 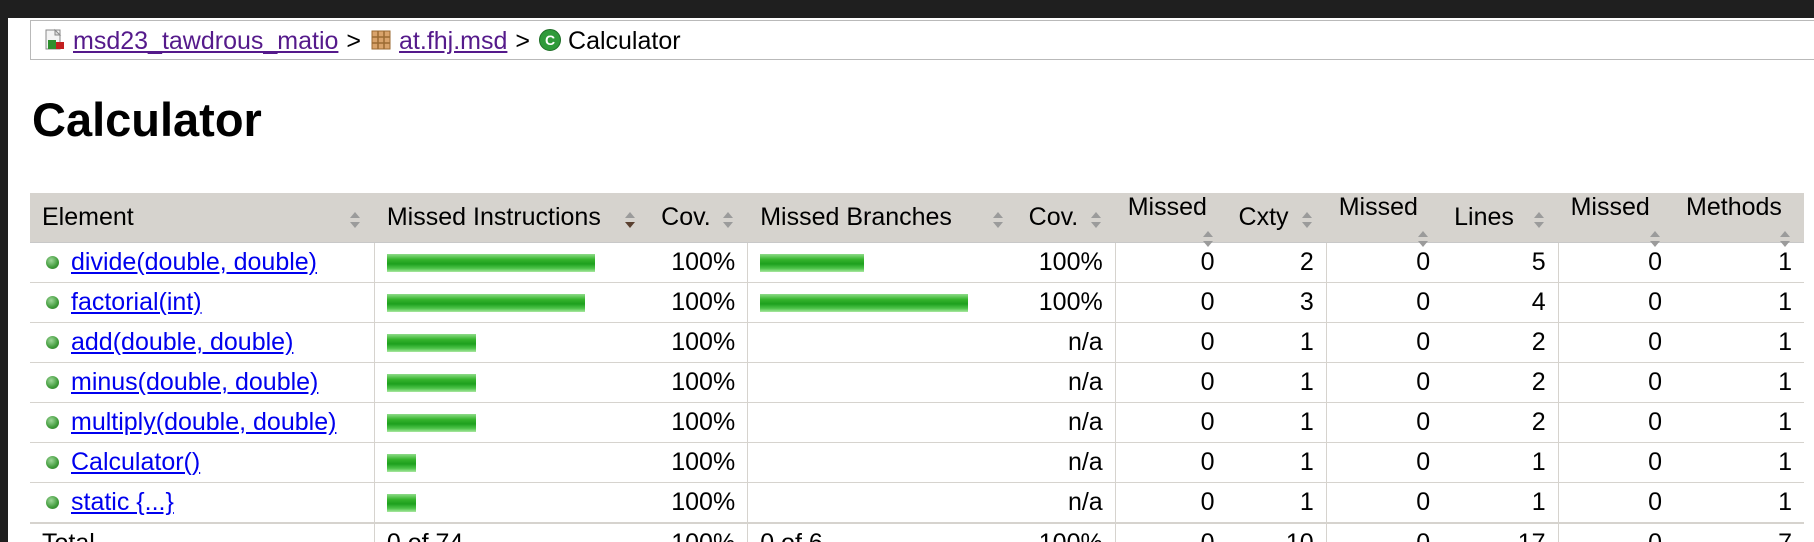 What do you see at coordinates (202, 218) in the screenshot?
I see `column-header-element: Element` at bounding box center [202, 218].